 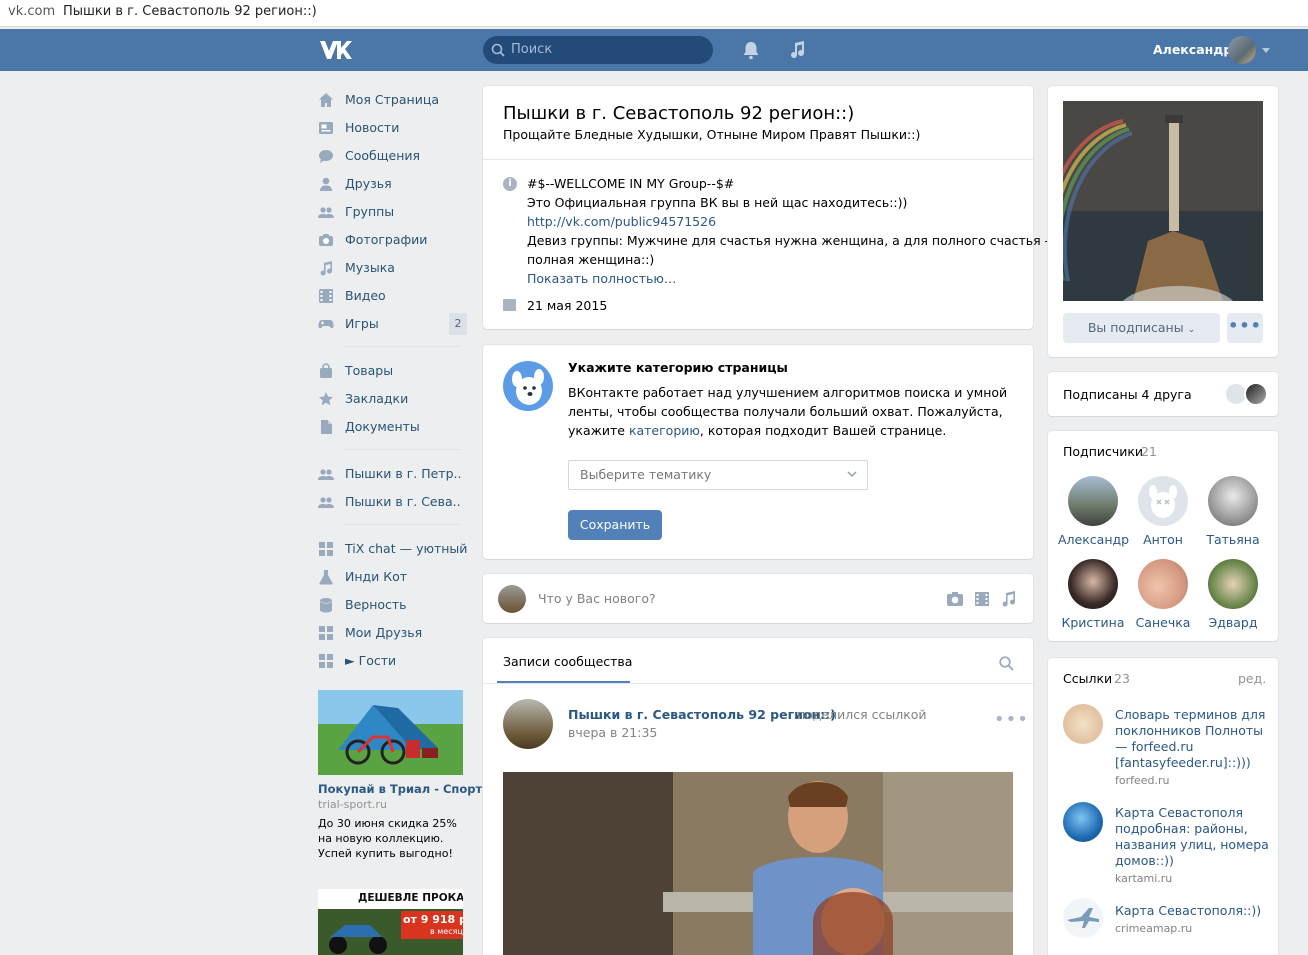 I want to click on nav-video: Видео, so click(x=393, y=296).